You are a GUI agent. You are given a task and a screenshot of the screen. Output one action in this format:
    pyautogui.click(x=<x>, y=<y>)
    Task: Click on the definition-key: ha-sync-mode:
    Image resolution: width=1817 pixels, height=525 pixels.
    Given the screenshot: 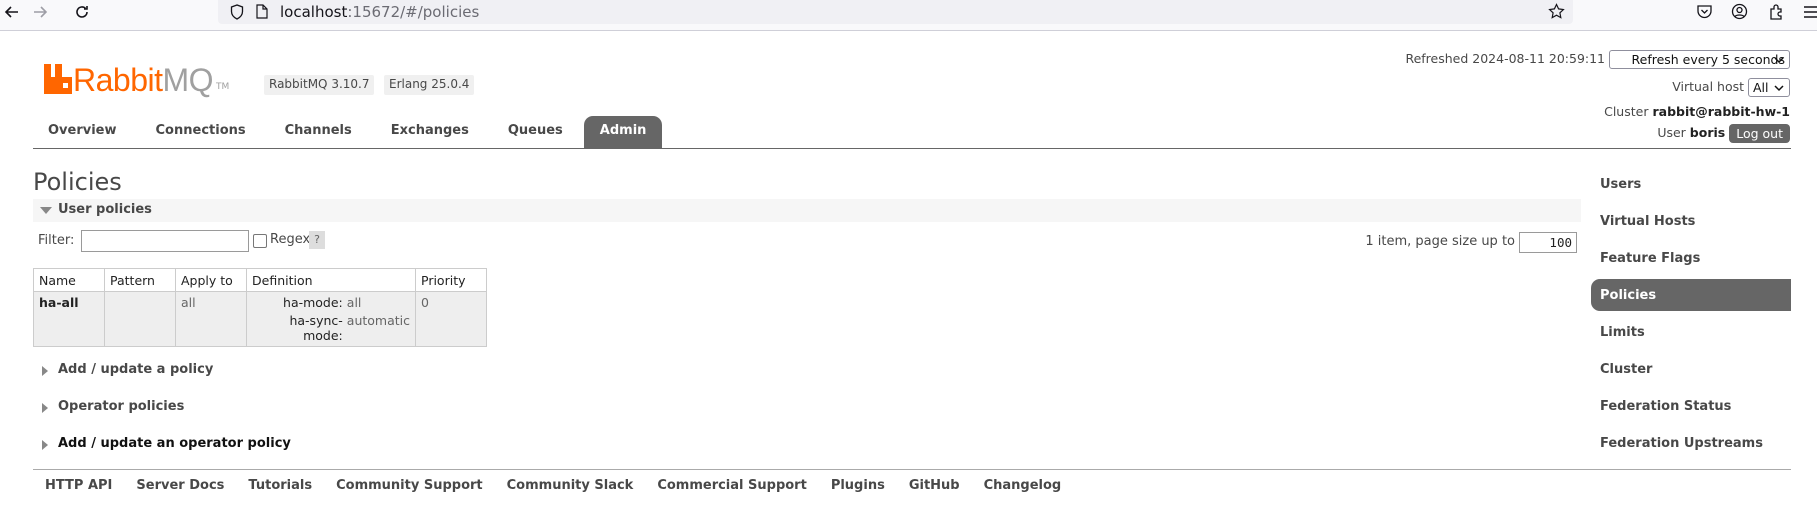 What is the action you would take?
    pyautogui.click(x=316, y=328)
    